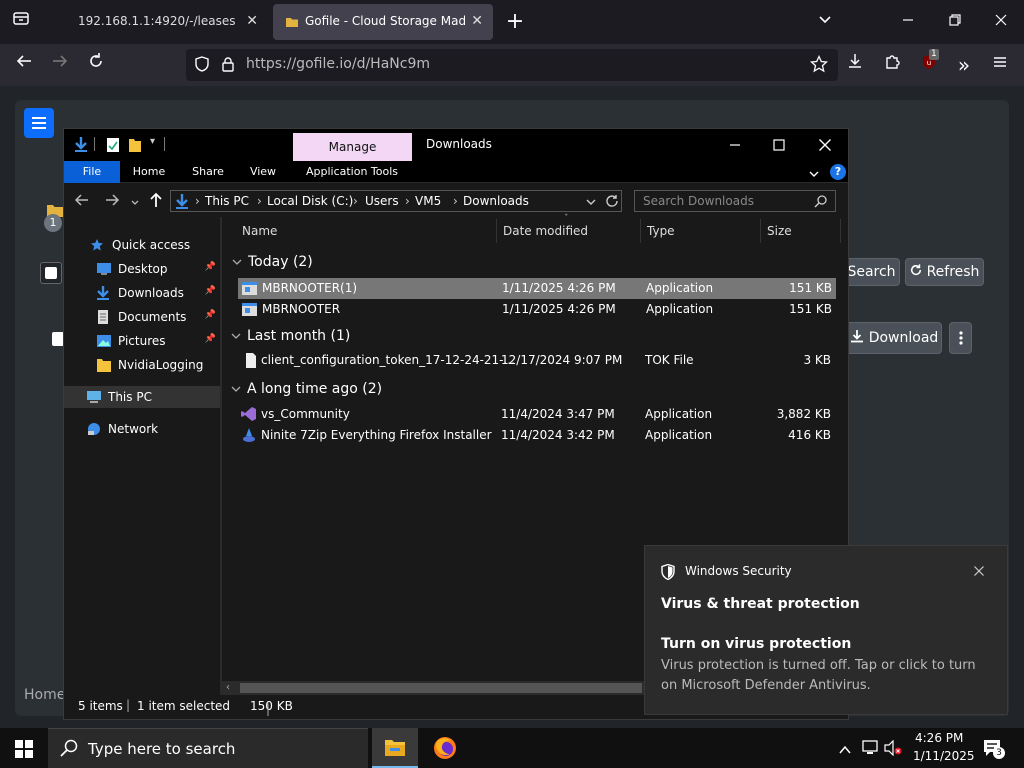 Image resolution: width=1024 pixels, height=768 pixels. Describe the element at coordinates (92, 172) in the screenshot. I see `ribbon-tab-file: File` at that location.